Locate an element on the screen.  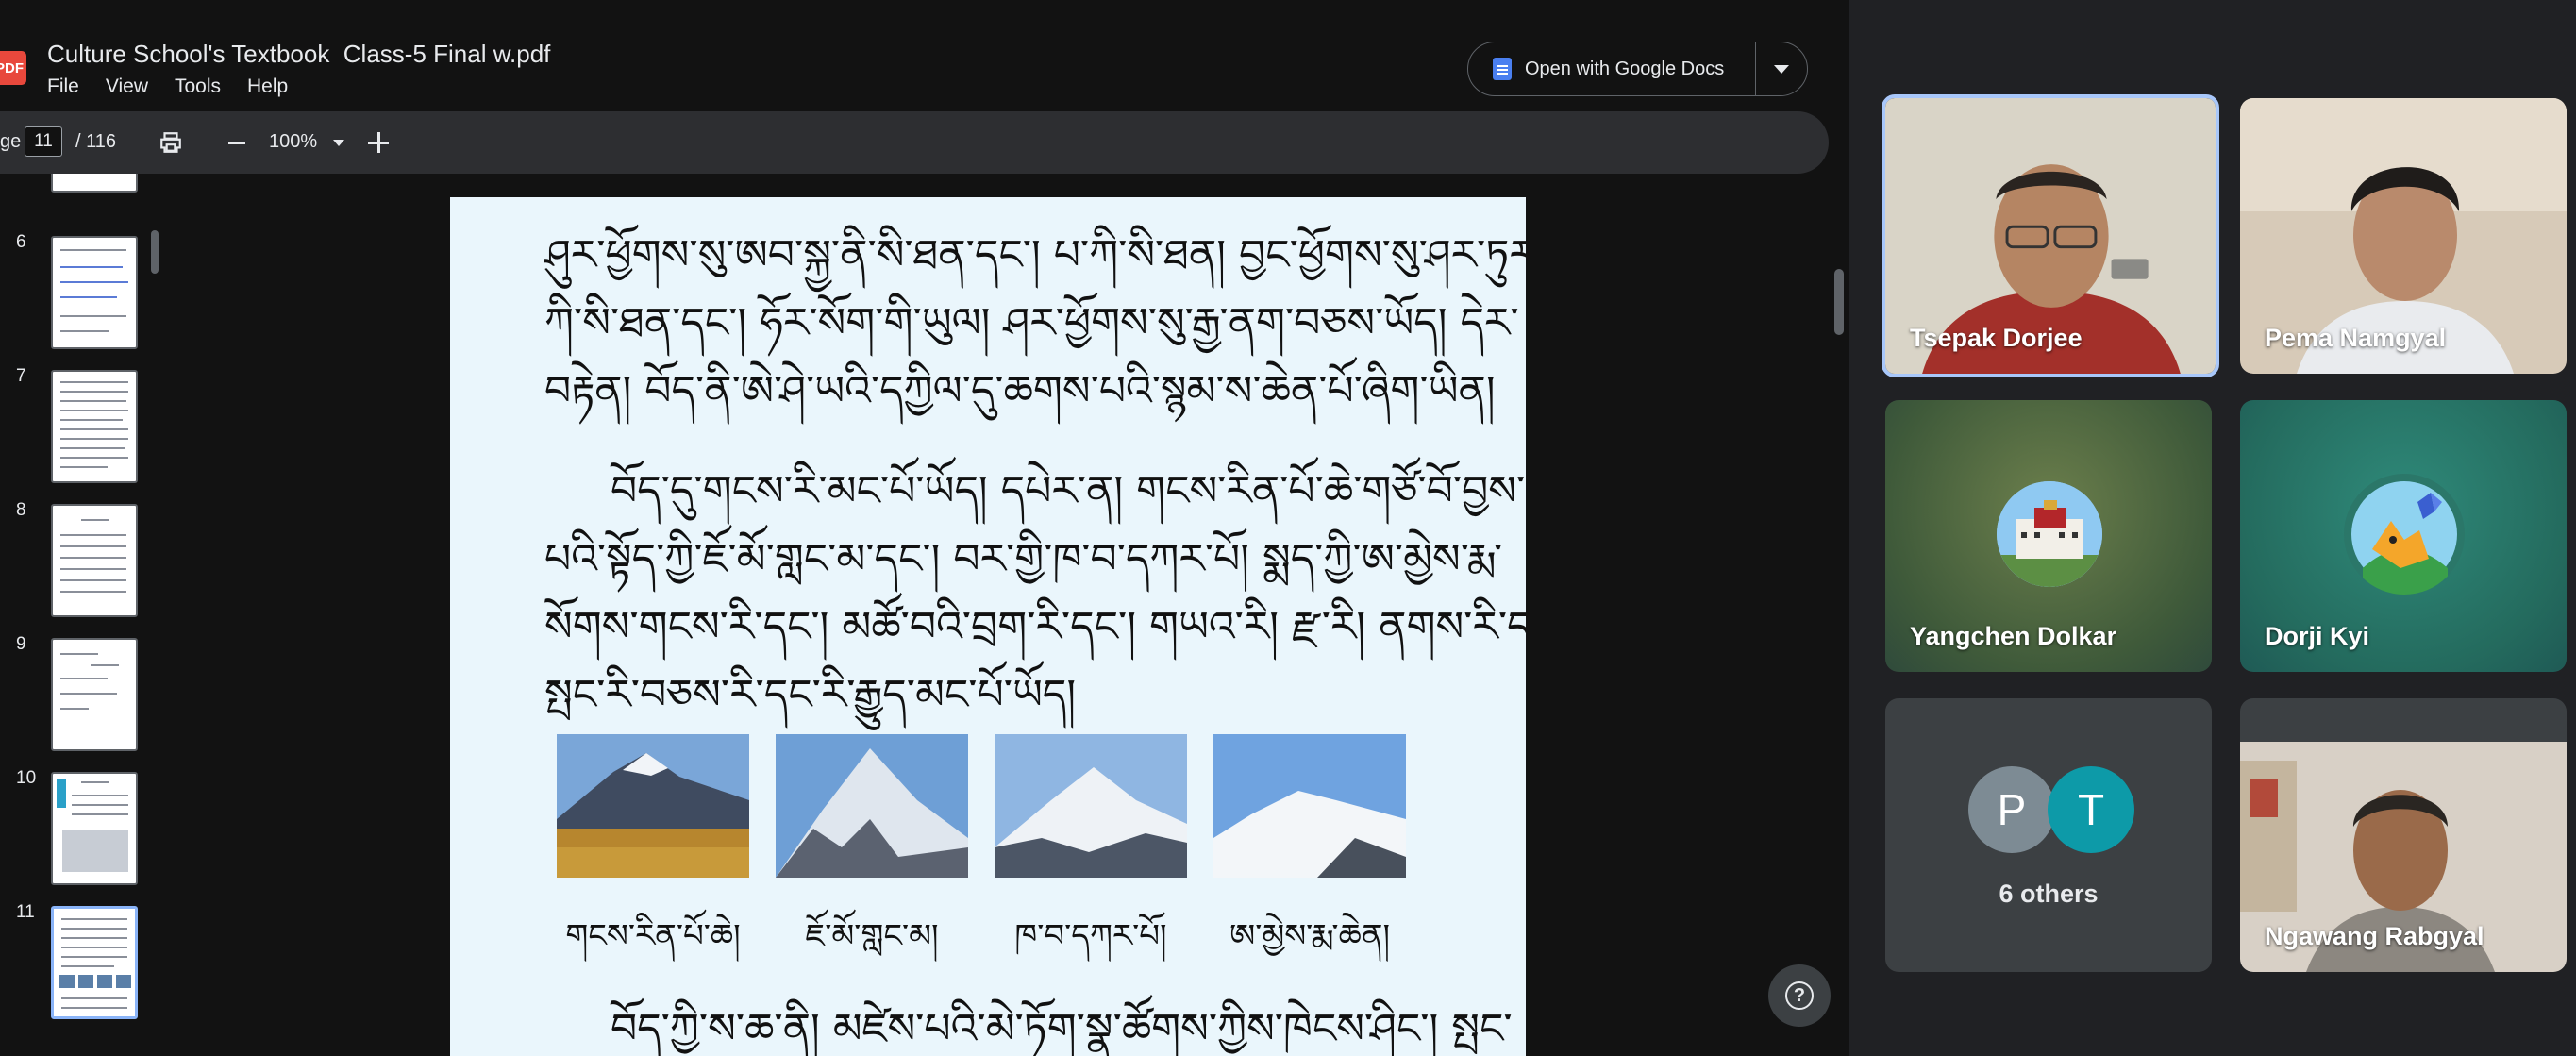
help-button: ? is located at coordinates (1799, 995).